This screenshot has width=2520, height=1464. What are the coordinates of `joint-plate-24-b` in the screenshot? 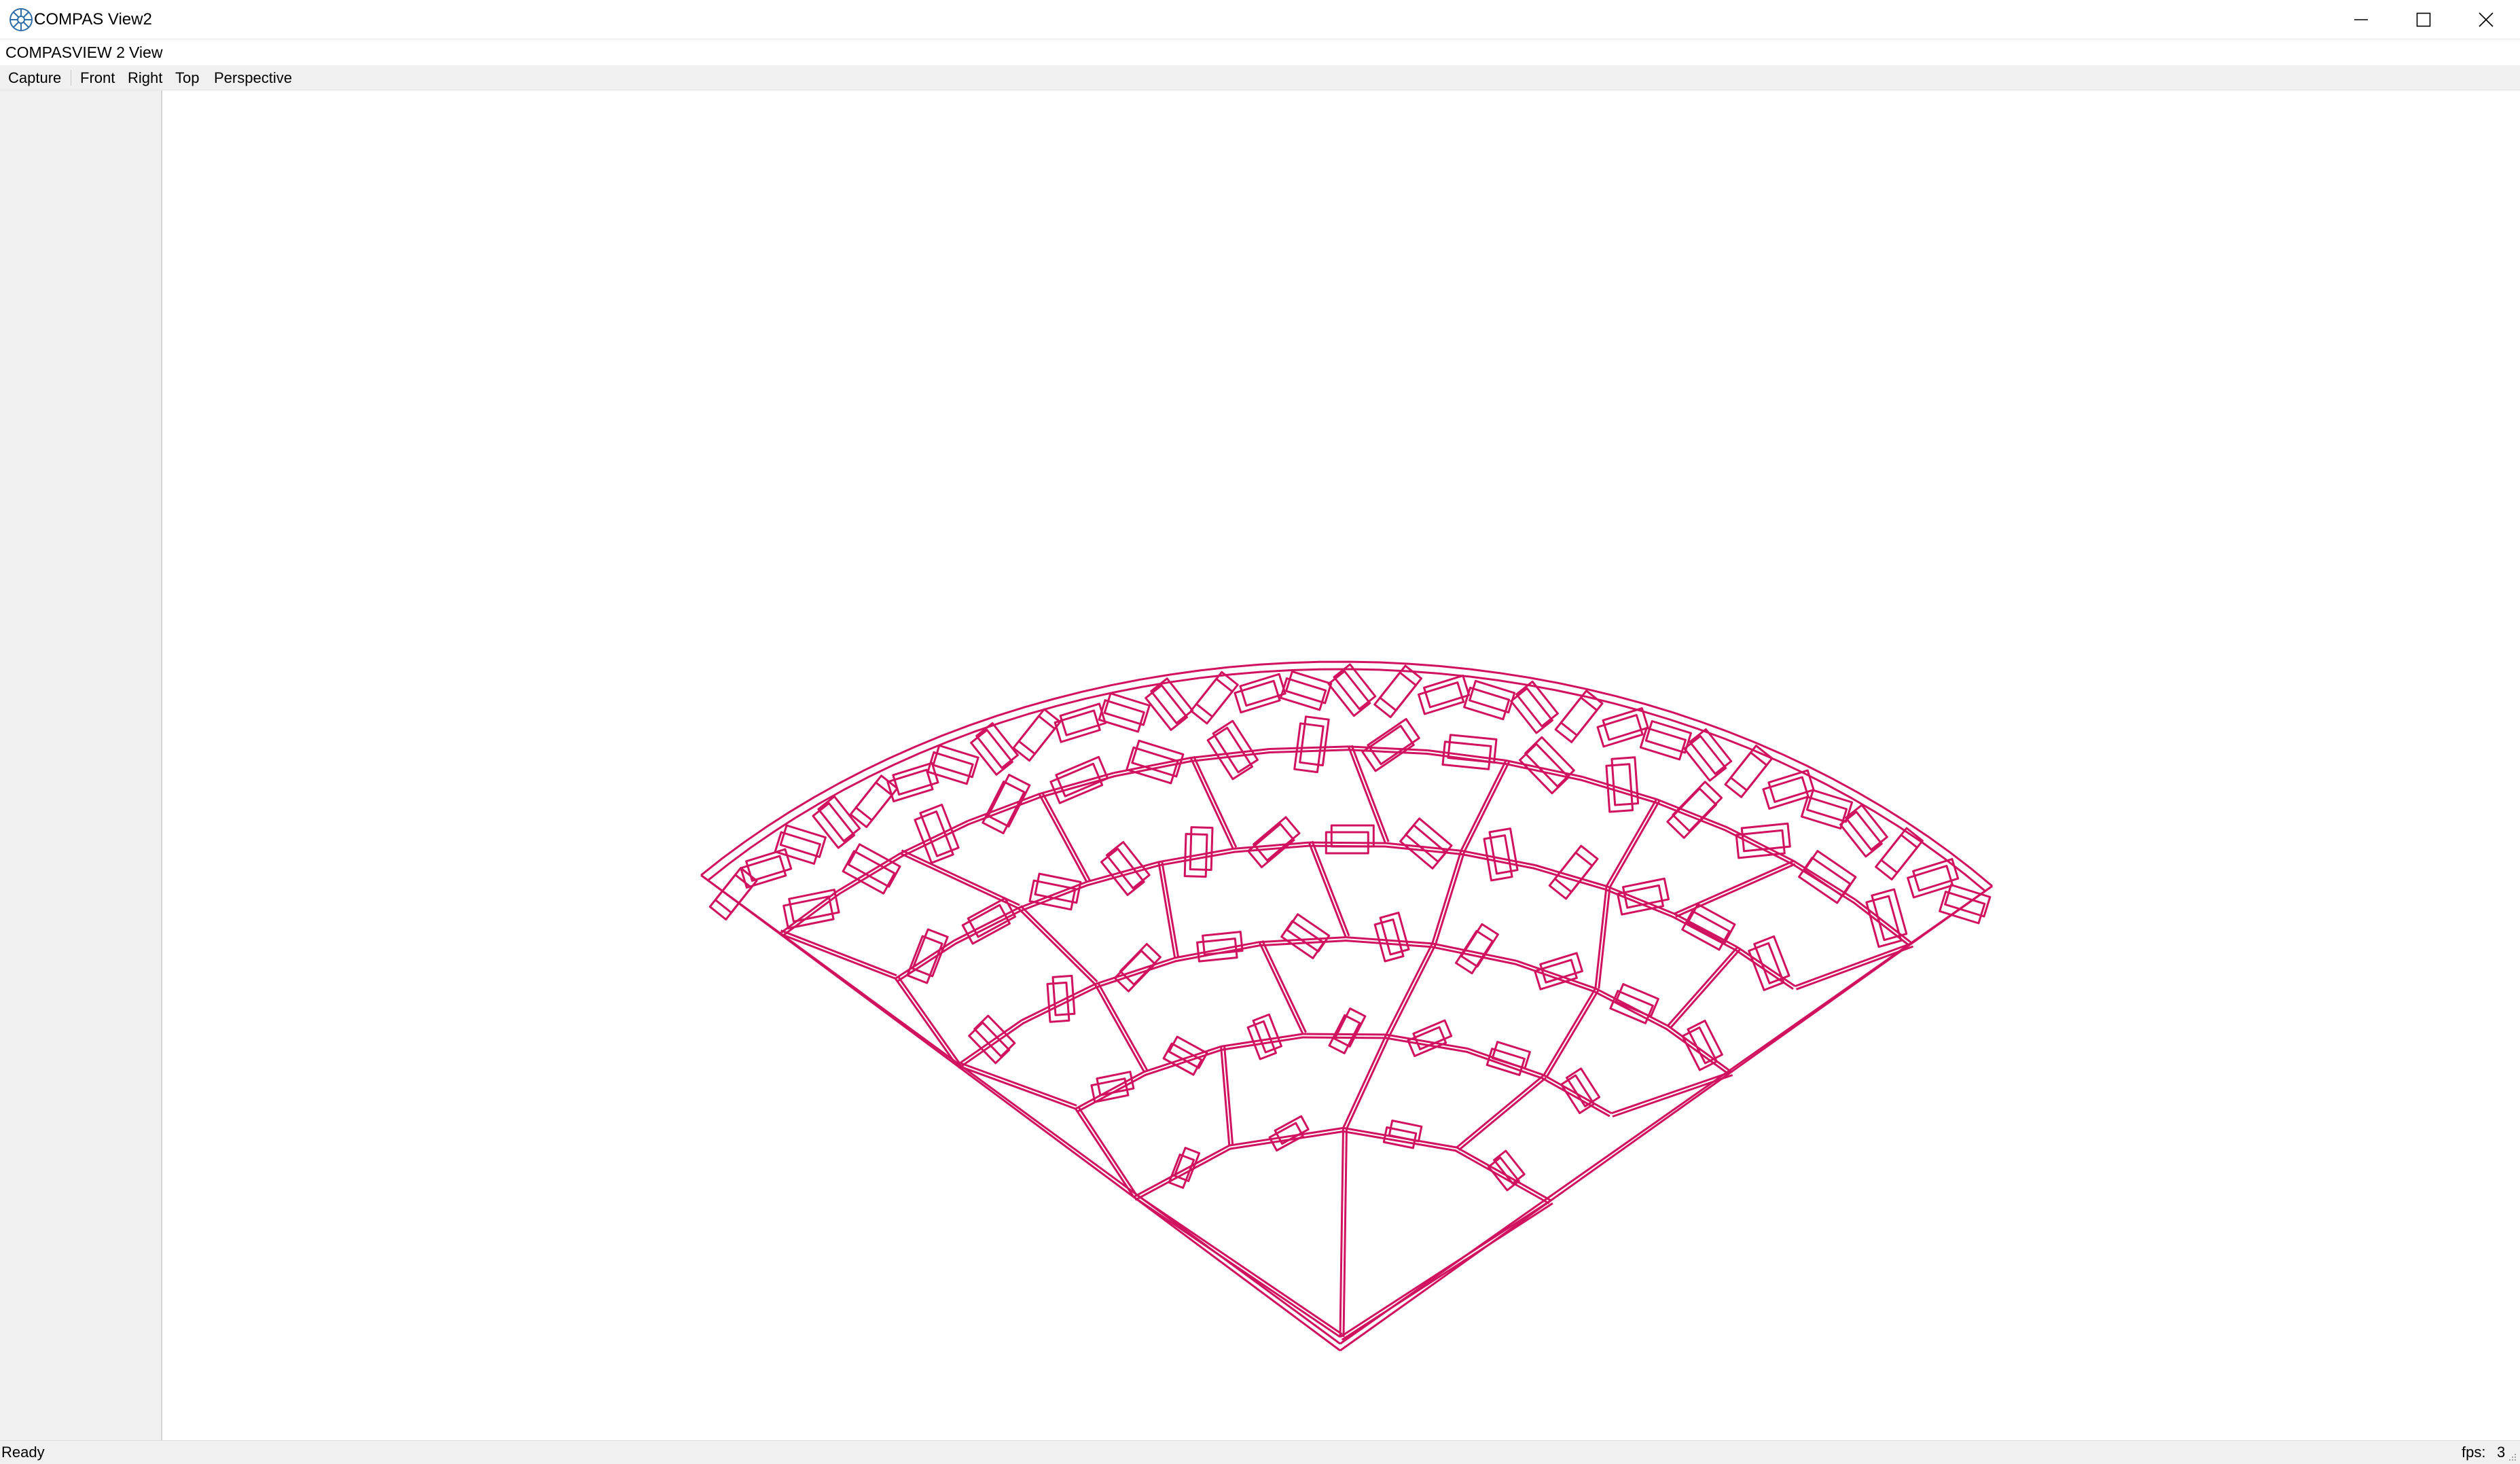 It's located at (1128, 865).